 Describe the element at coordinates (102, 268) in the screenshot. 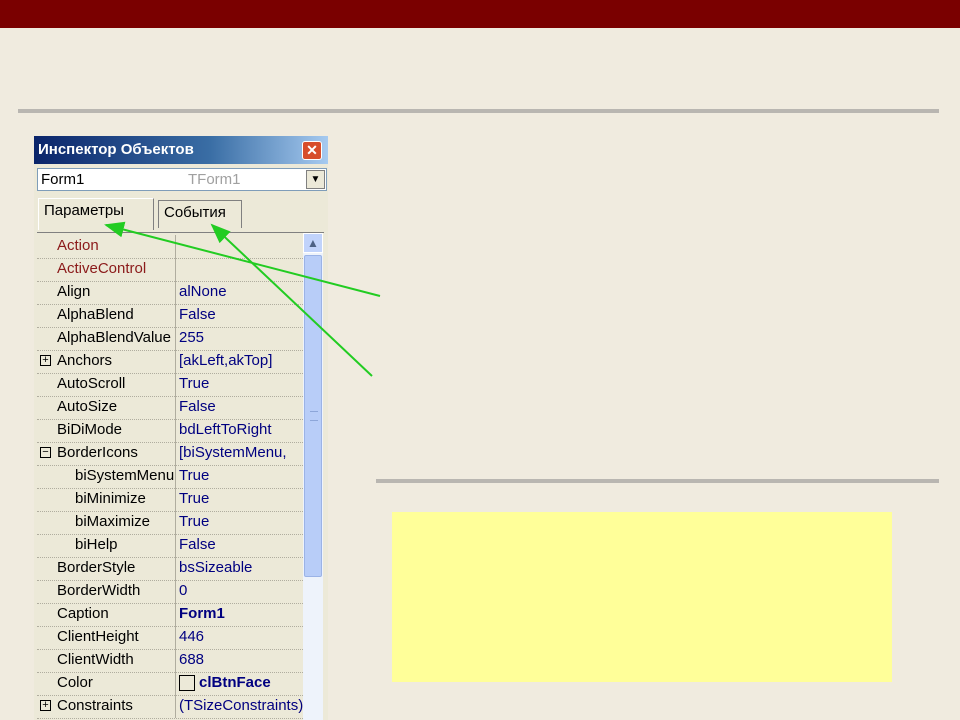

I see `property-name: ActiveControl` at that location.